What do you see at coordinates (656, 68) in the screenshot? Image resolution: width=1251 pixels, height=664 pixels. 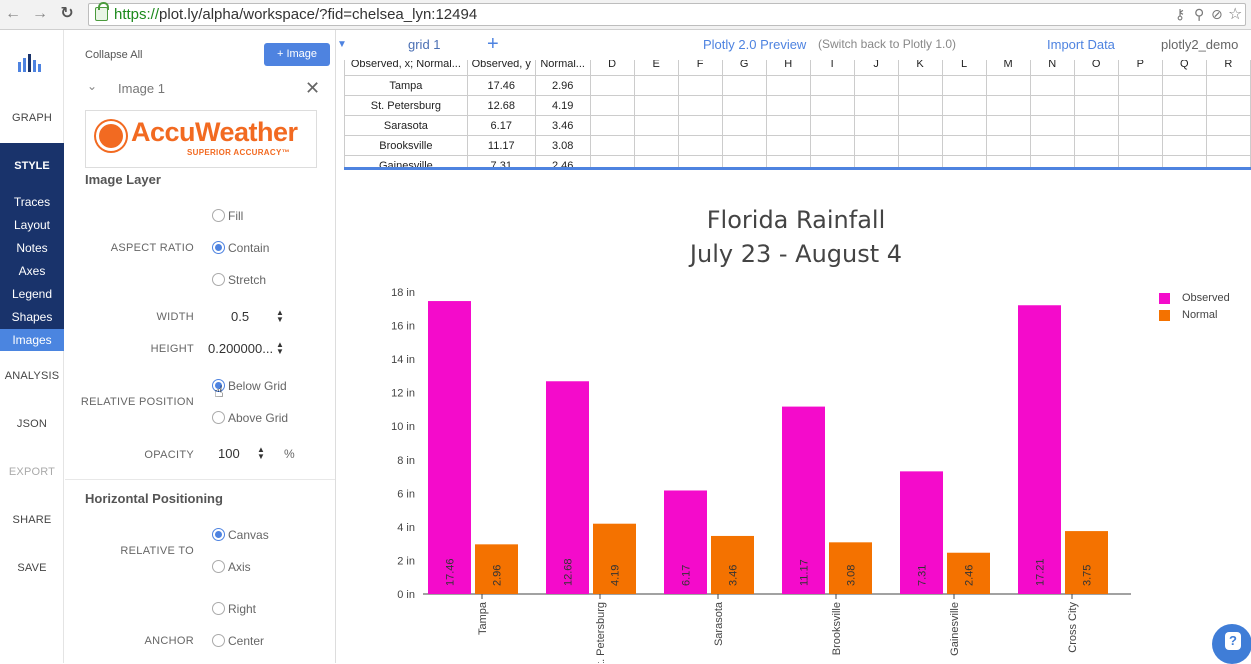 I see `grid-column-header: E` at bounding box center [656, 68].